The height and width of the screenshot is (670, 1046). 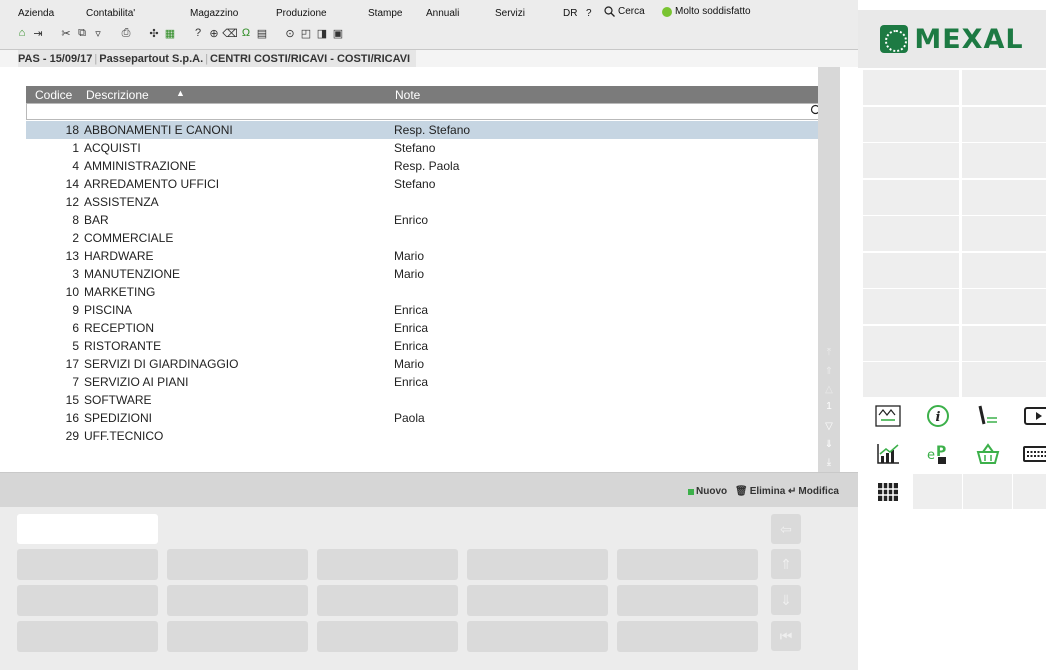 I want to click on copy-icon: ⧉, so click(x=82, y=33).